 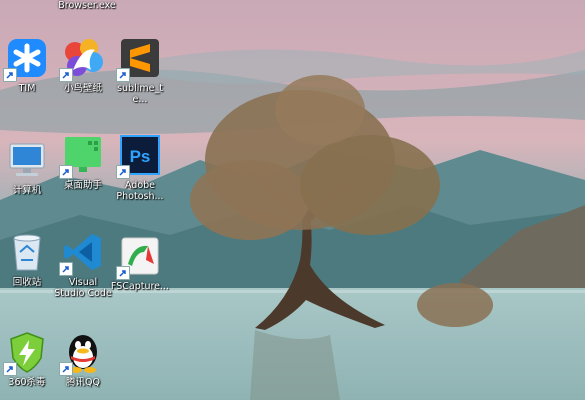 I want to click on desktop-icon-label: Visual Studio Code, so click(x=83, y=288).